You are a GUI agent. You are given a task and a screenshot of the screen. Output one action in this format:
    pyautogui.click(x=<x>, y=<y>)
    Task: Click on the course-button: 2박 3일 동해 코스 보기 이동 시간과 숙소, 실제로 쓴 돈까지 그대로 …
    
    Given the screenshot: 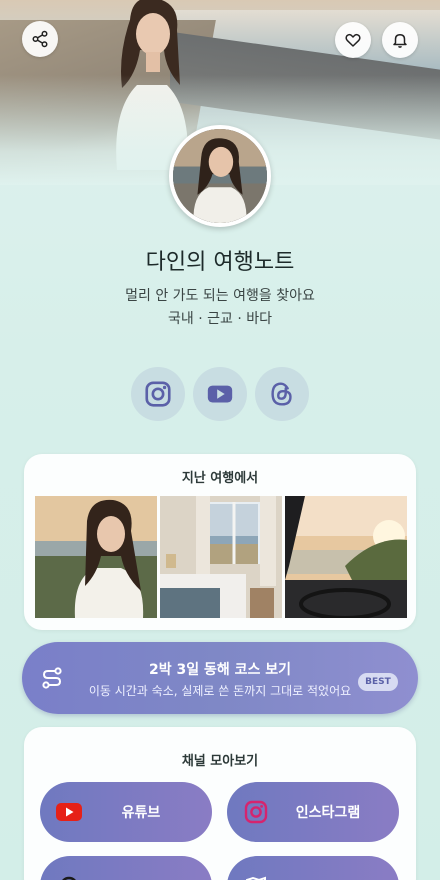 What is the action you would take?
    pyautogui.click(x=220, y=678)
    